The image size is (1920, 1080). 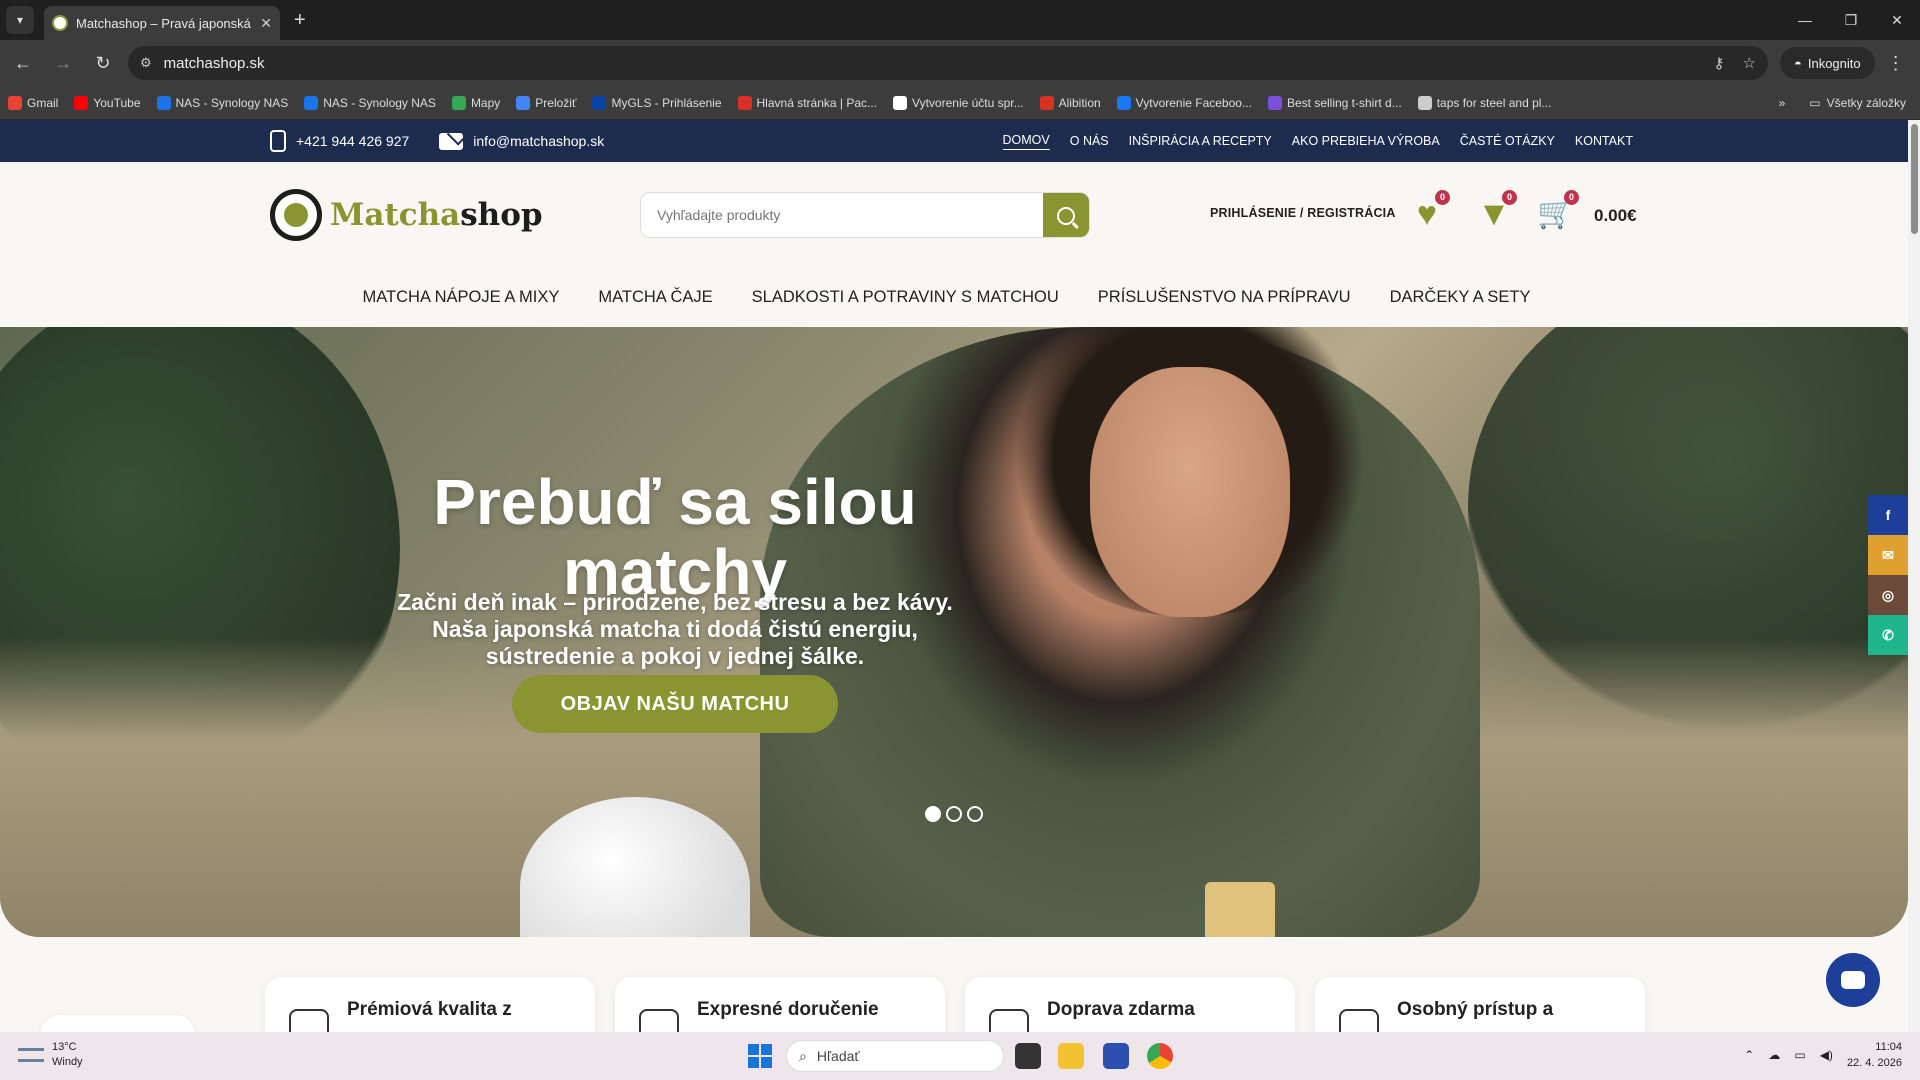 What do you see at coordinates (1558, 211) in the screenshot?
I see `cart-icon: 🛒 0` at bounding box center [1558, 211].